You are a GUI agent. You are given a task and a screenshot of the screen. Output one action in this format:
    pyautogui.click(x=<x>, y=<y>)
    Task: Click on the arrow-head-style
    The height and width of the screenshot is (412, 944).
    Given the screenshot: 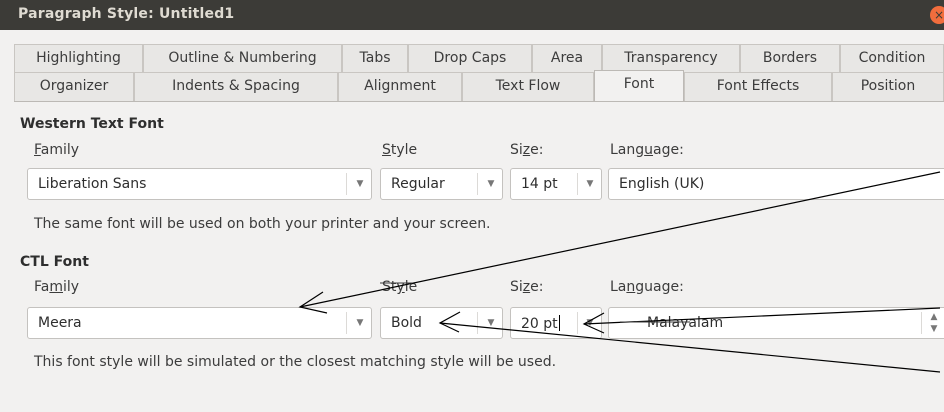 What is the action you would take?
    pyautogui.click(x=449, y=322)
    